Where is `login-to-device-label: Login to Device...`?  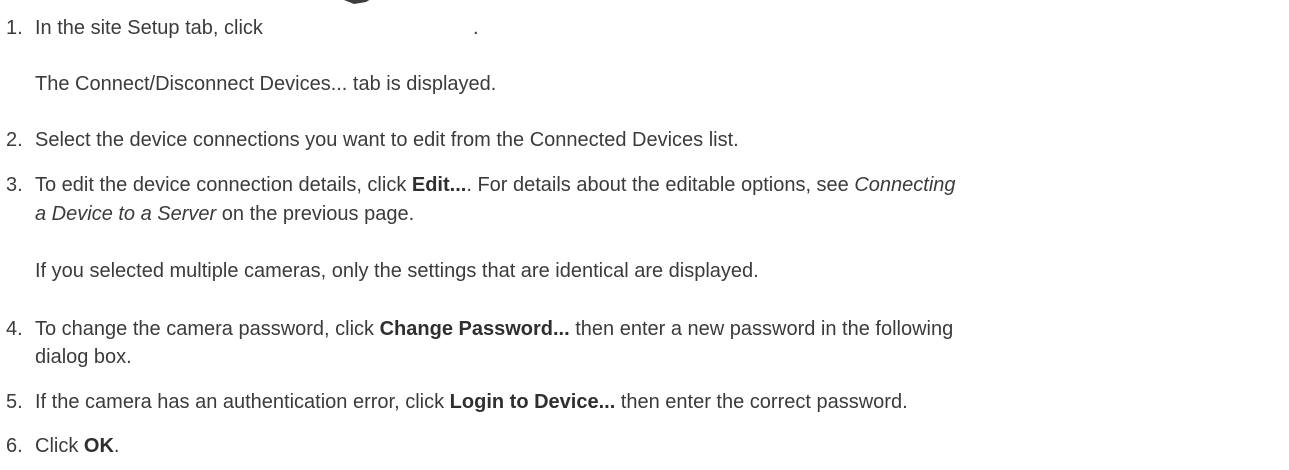 login-to-device-label: Login to Device... is located at coordinates (532, 402).